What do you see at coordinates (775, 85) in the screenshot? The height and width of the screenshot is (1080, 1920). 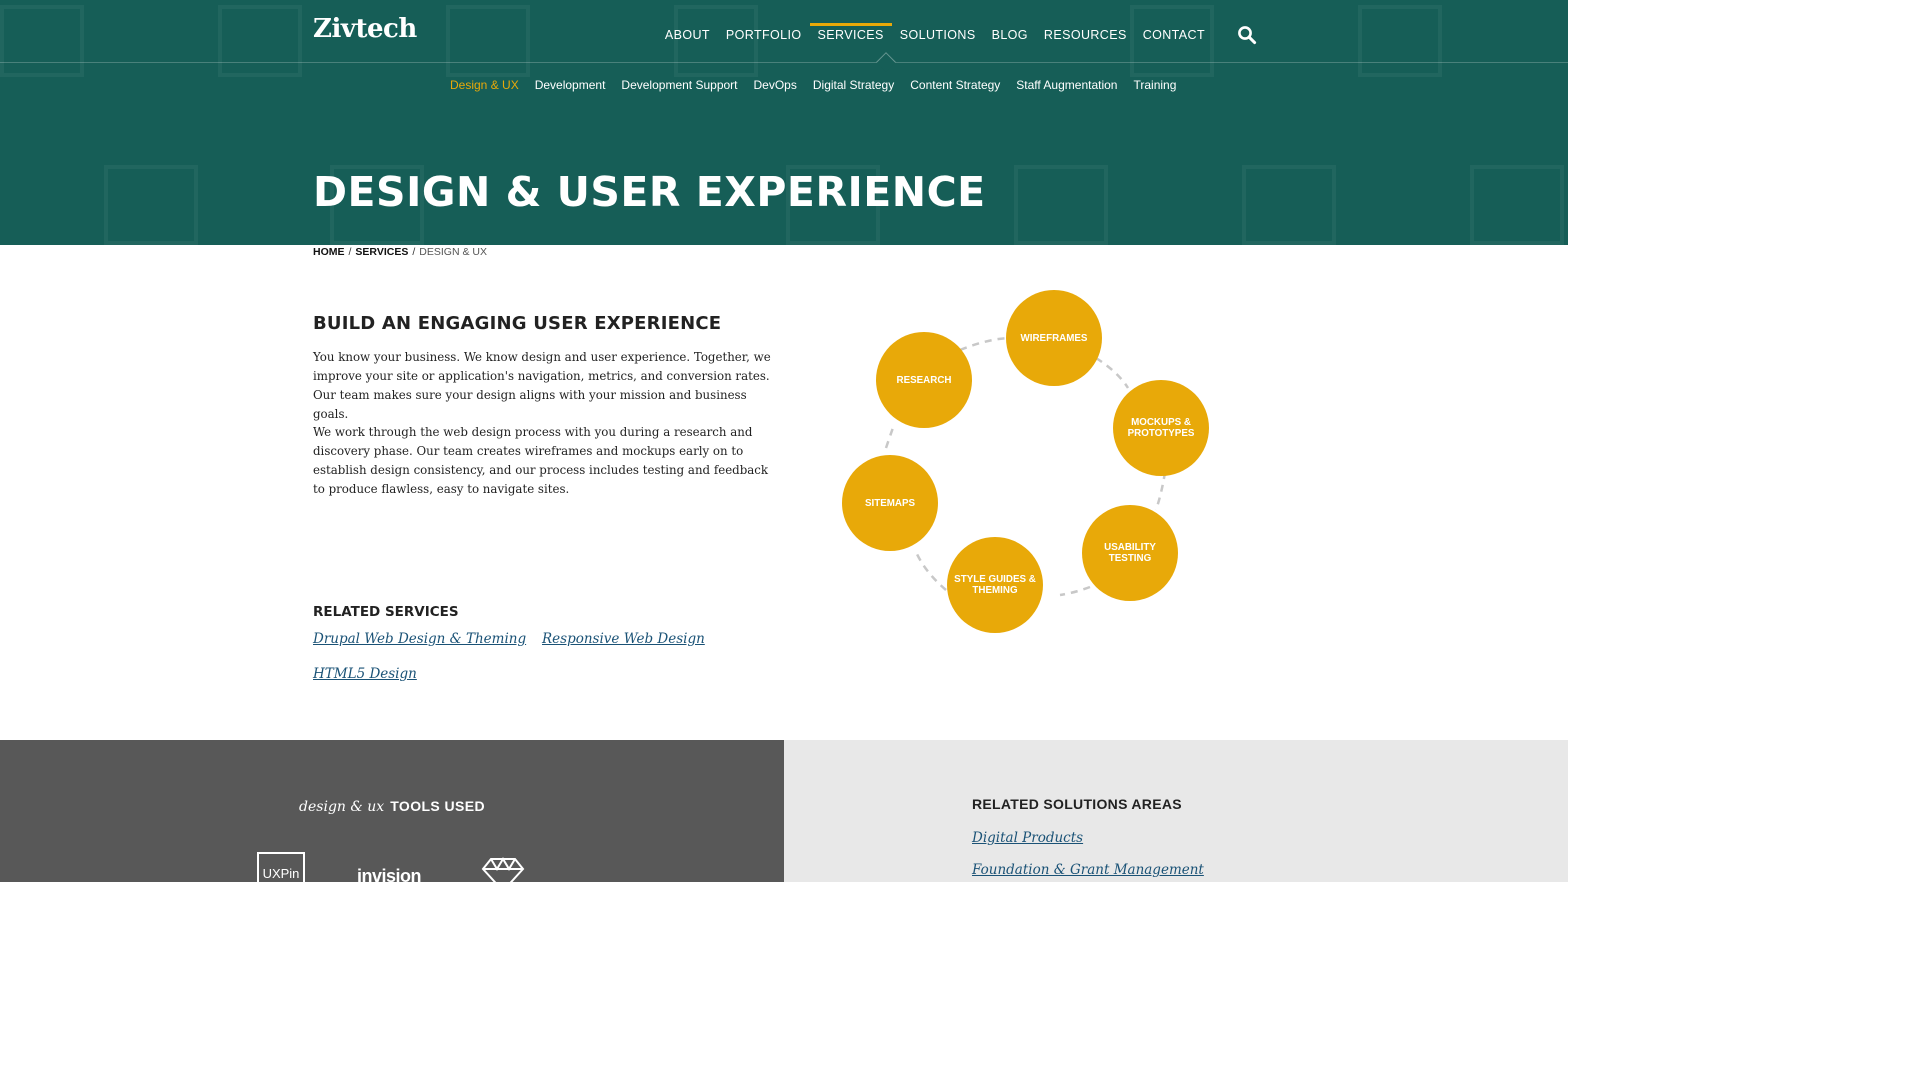 I see `subnav-devops: DevOps` at bounding box center [775, 85].